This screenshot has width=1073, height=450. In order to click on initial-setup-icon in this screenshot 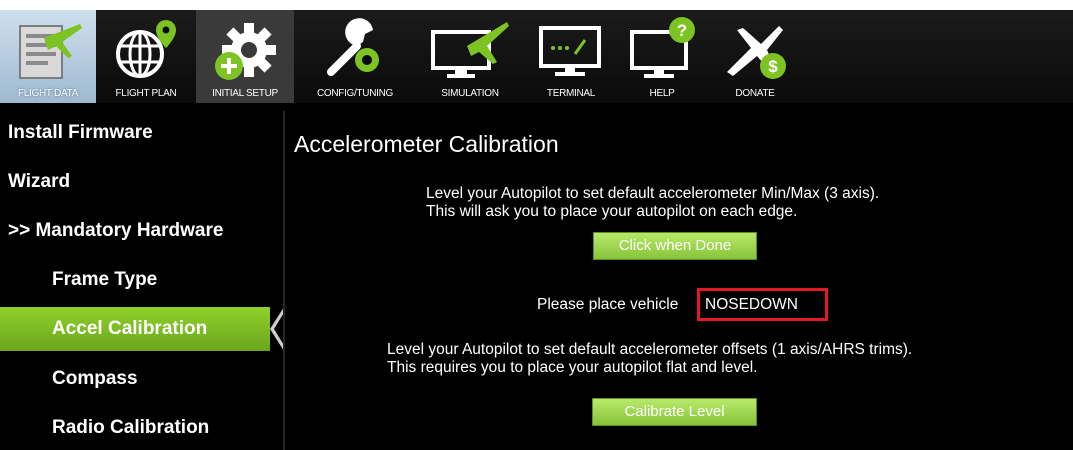, I will do `click(245, 51)`.